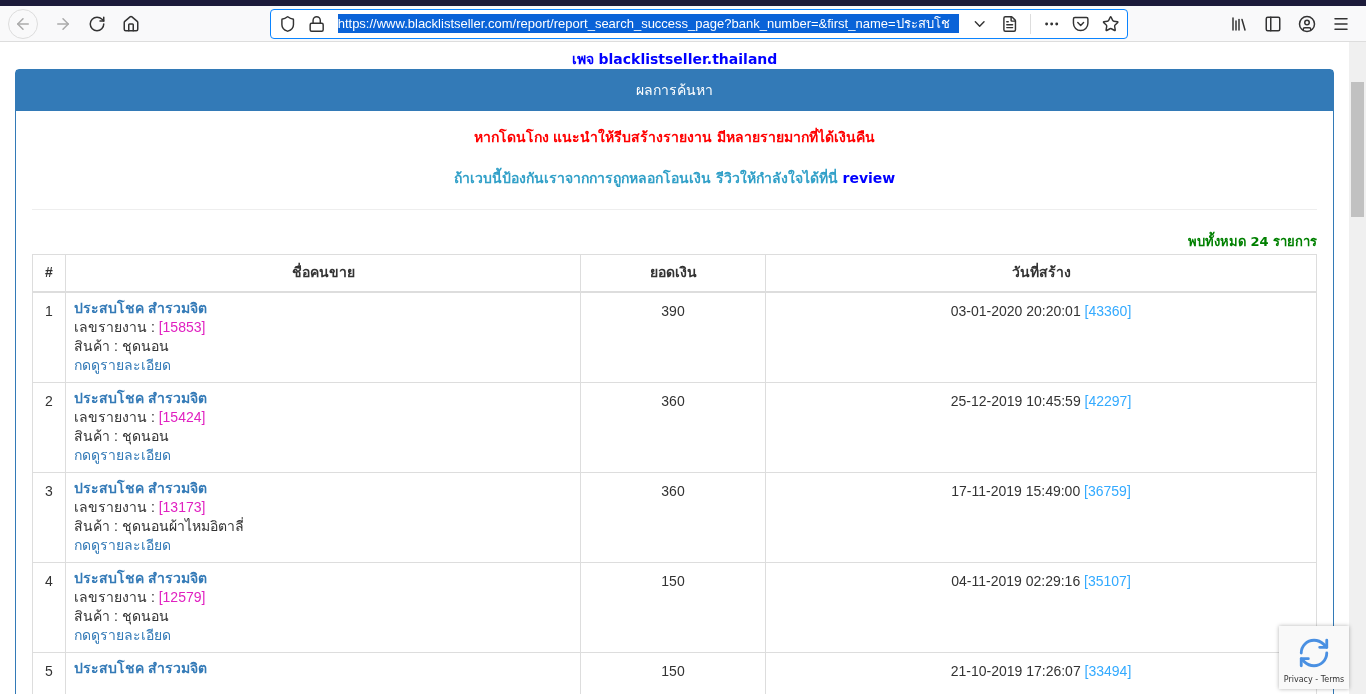 The image size is (1366, 694). What do you see at coordinates (1357, 368) in the screenshot?
I see `scrollbar` at bounding box center [1357, 368].